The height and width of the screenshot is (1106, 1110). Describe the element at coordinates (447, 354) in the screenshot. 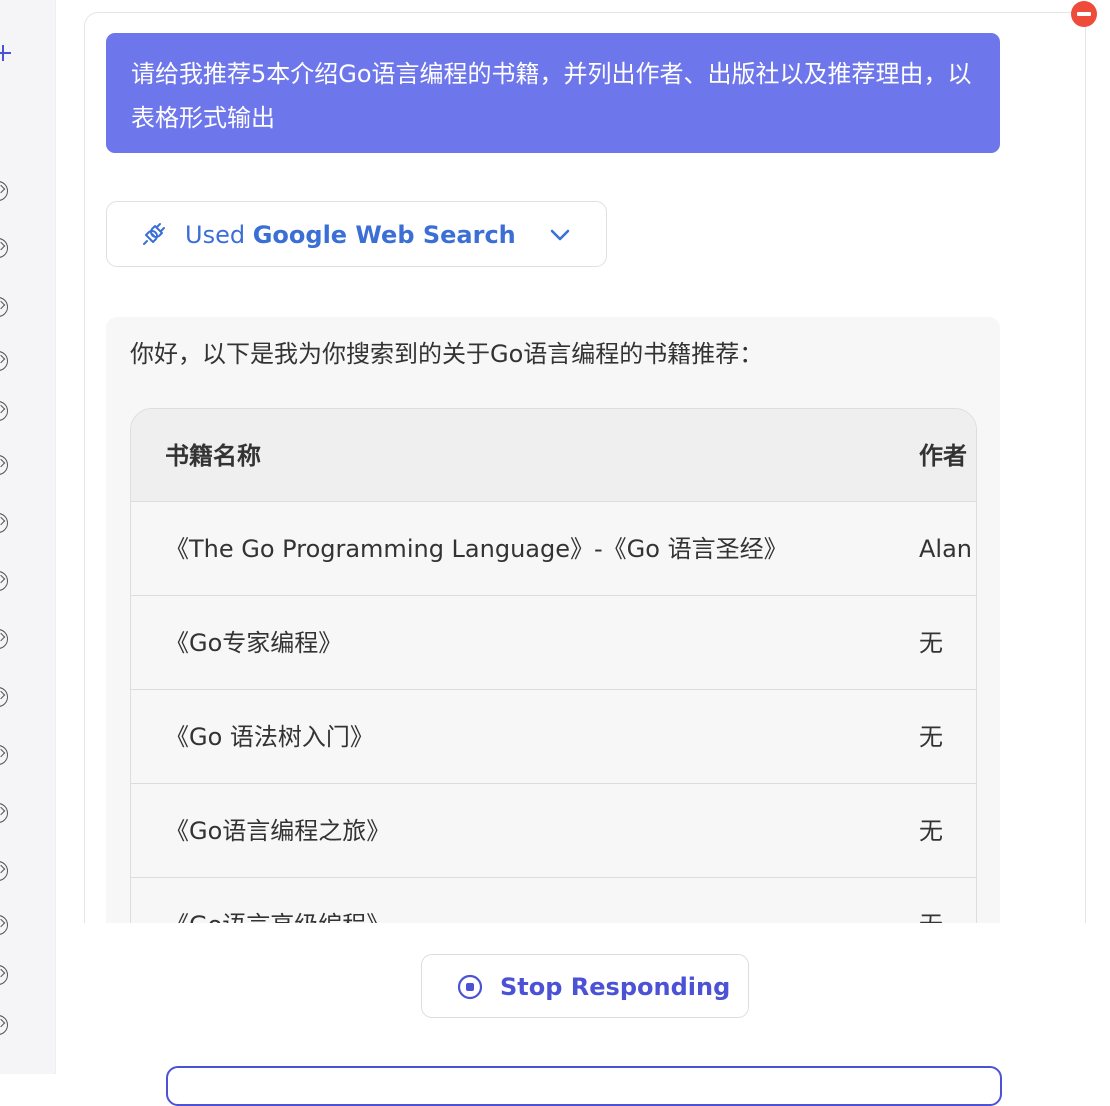

I see `assistant-intro-text: 你好，以下是我为你搜索到的关于Go语言编程的书籍推荐：` at that location.